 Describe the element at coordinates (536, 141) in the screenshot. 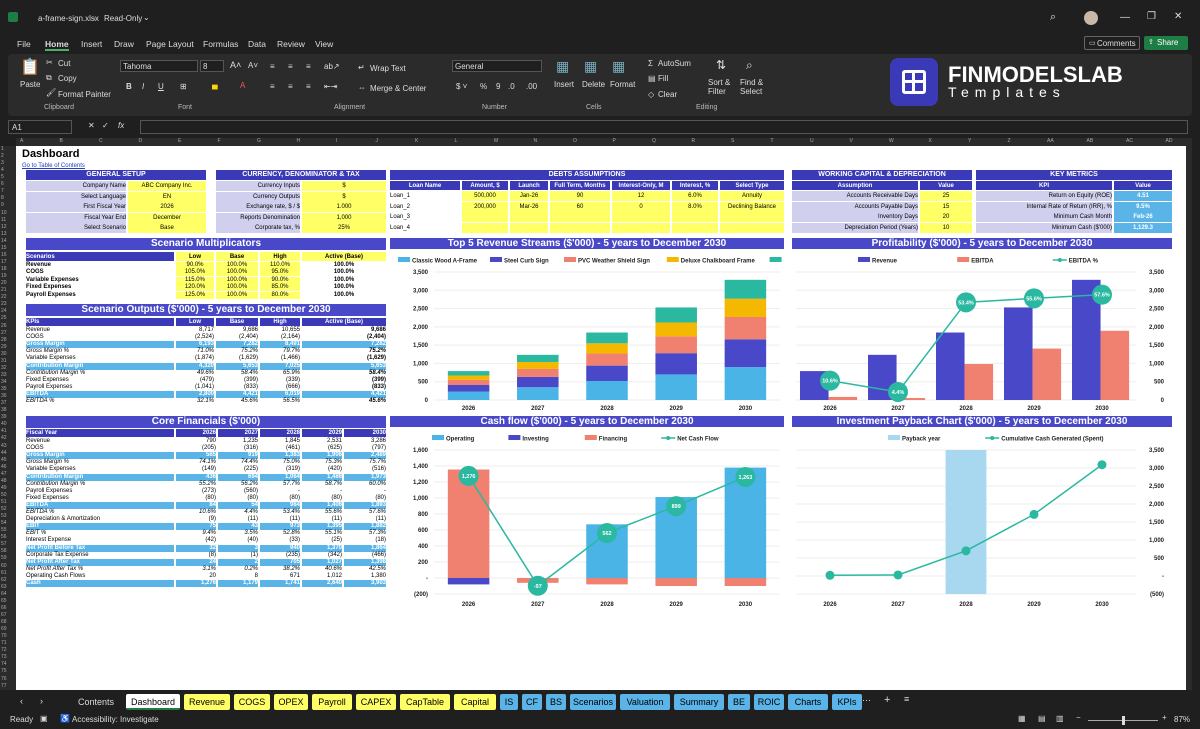

I see `column-header-n: N` at that location.